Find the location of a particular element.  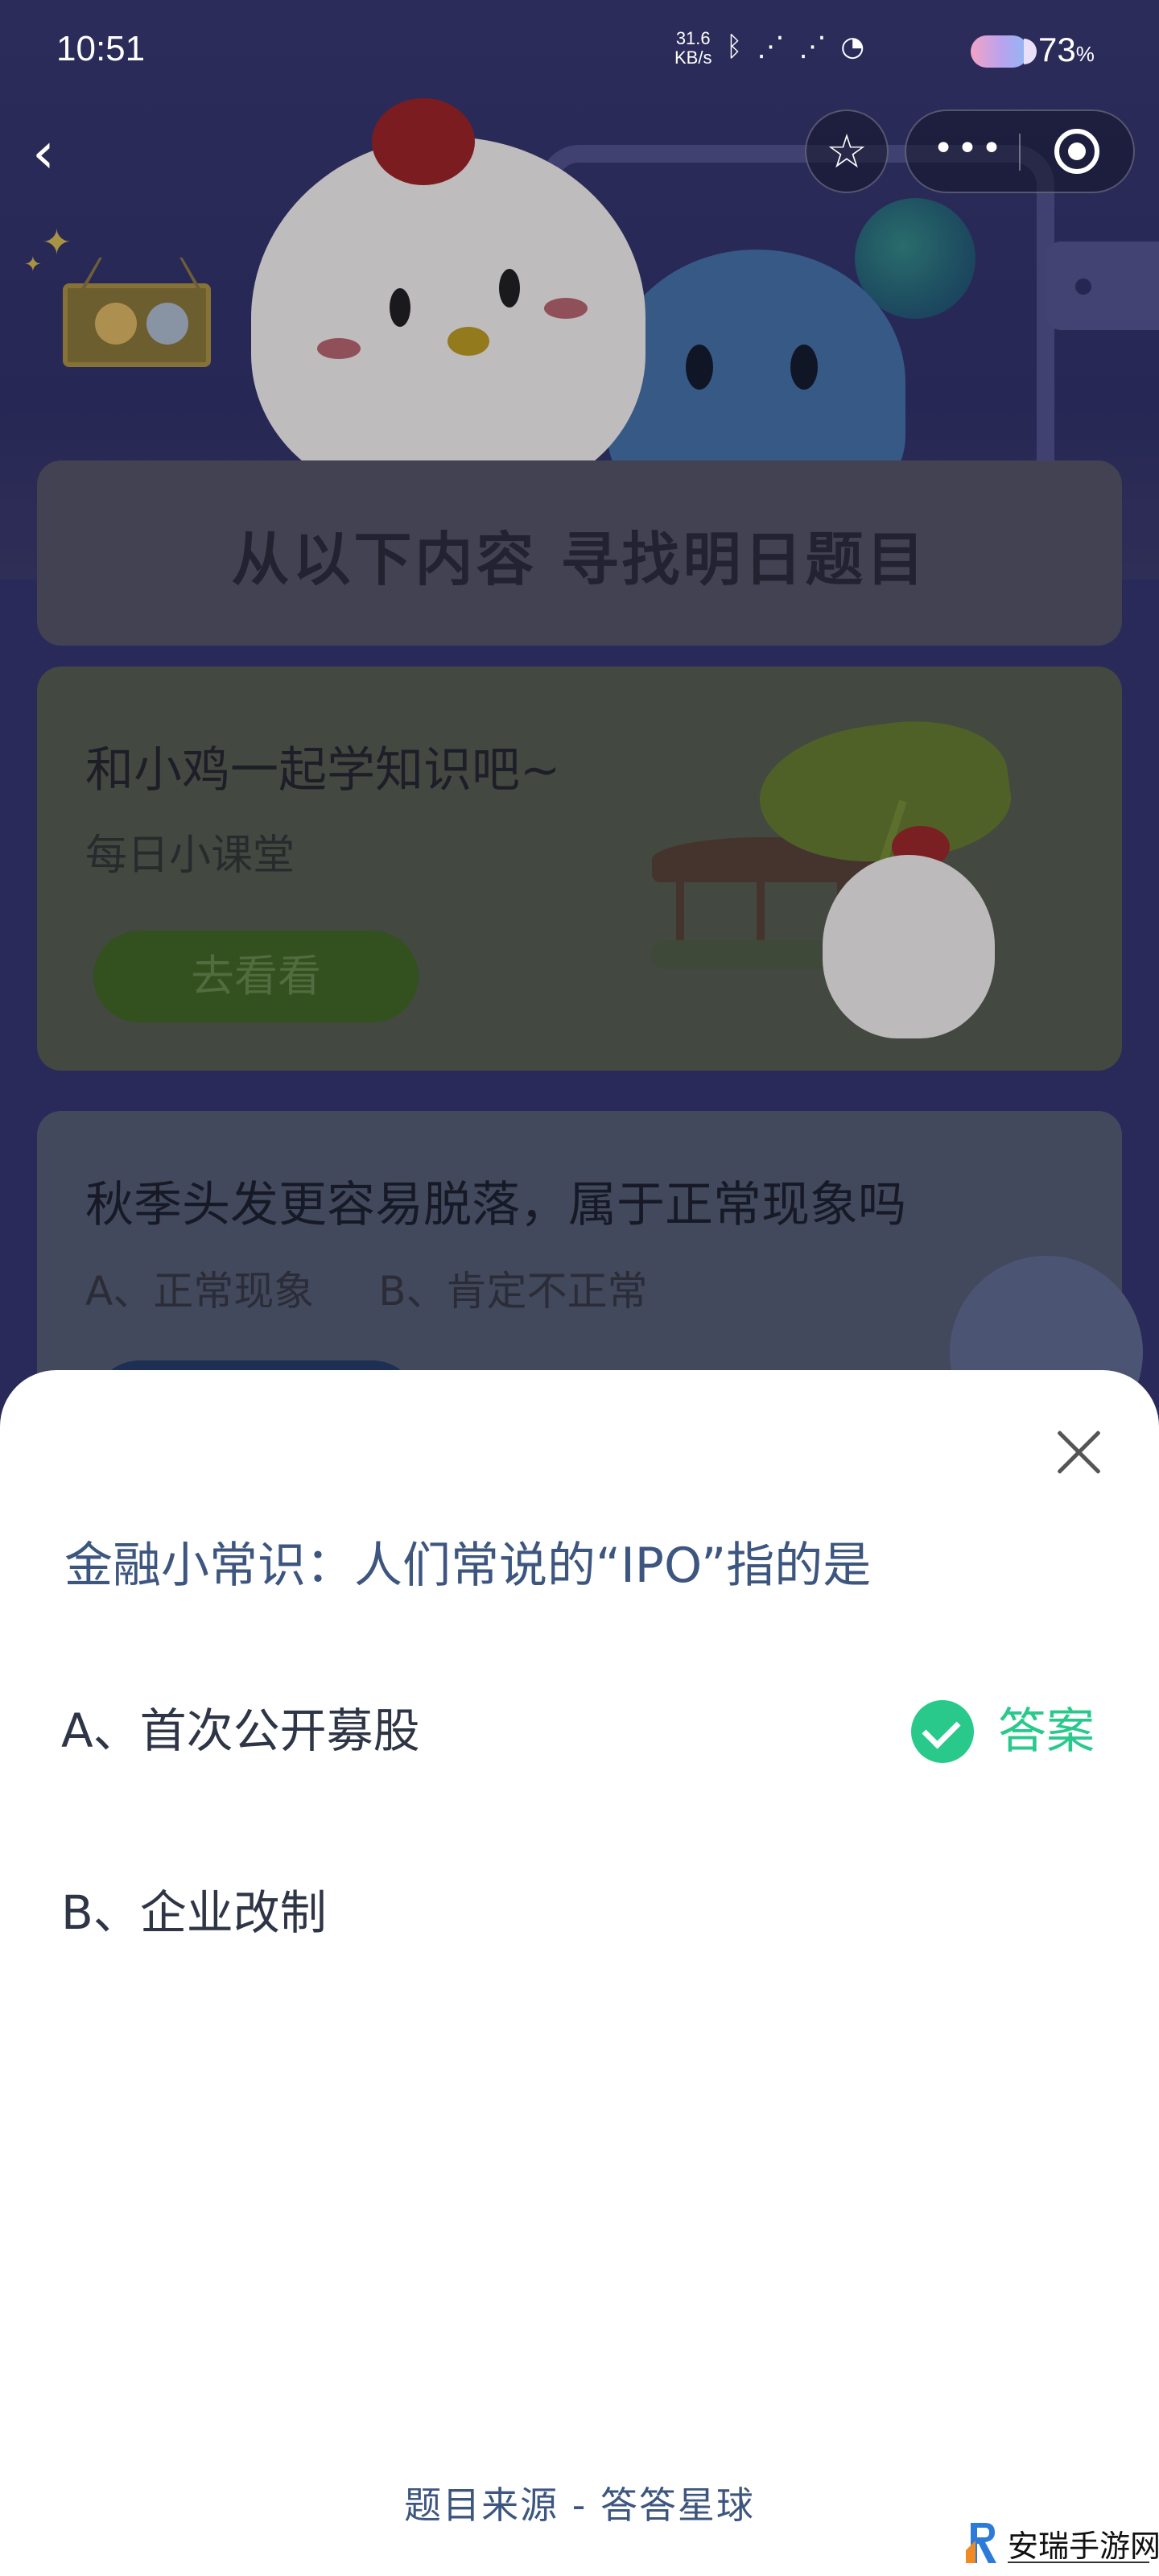

status-icons: ᛒ⋰⋰◔ is located at coordinates (802, 47).